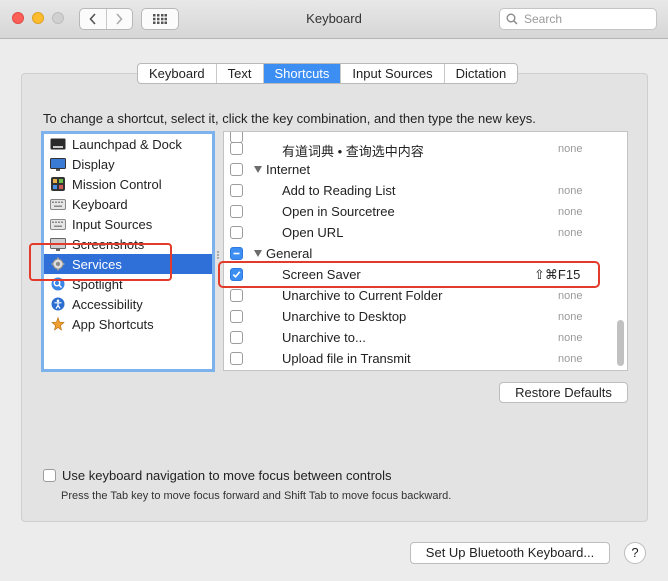 The image size is (668, 581). I want to click on shortcut-row: Open URL none, so click(420, 233).